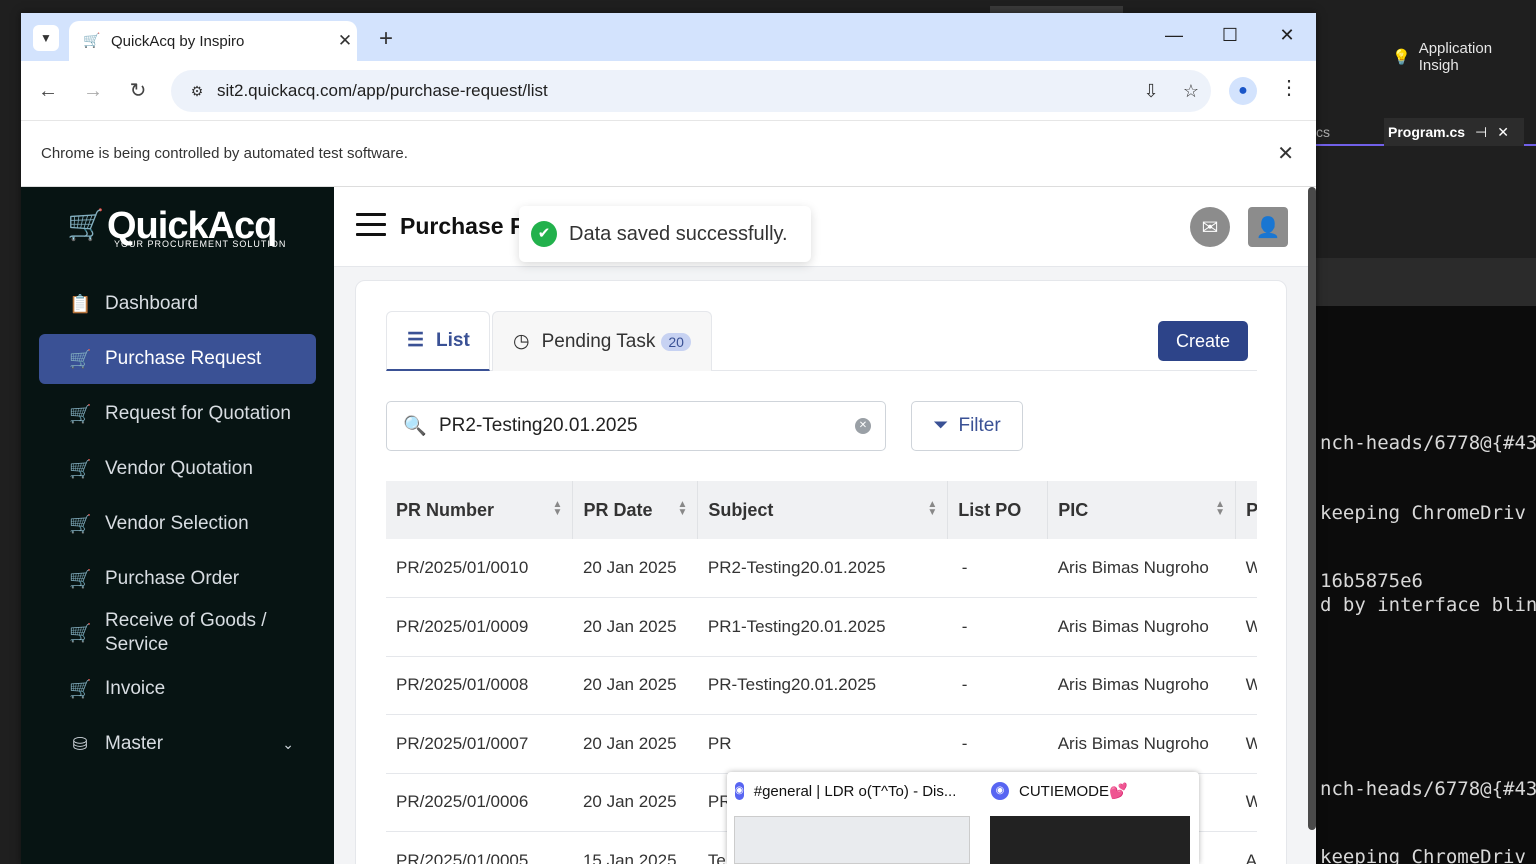 This screenshot has height=864, width=1536. I want to click on ide-strip, so click(1426, 282).